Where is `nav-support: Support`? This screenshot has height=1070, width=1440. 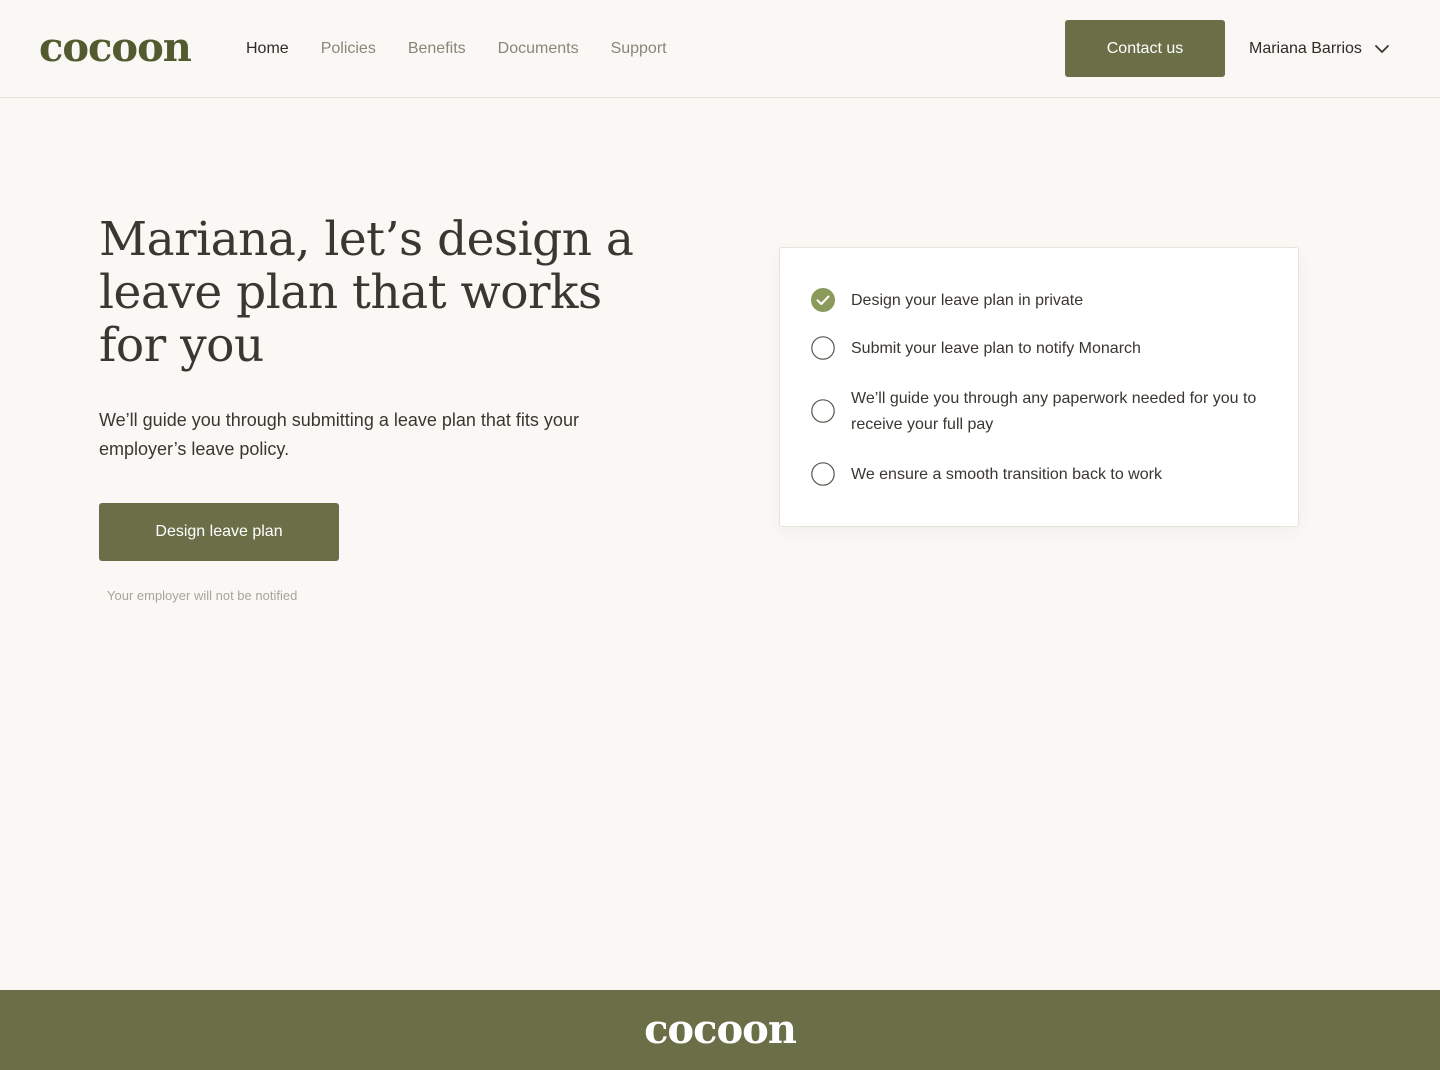
nav-support: Support is located at coordinates (639, 49).